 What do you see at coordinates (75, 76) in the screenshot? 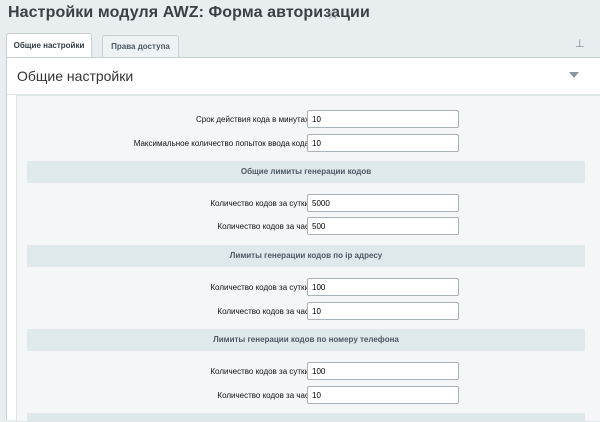
I see `panel-title: Общие настройки` at bounding box center [75, 76].